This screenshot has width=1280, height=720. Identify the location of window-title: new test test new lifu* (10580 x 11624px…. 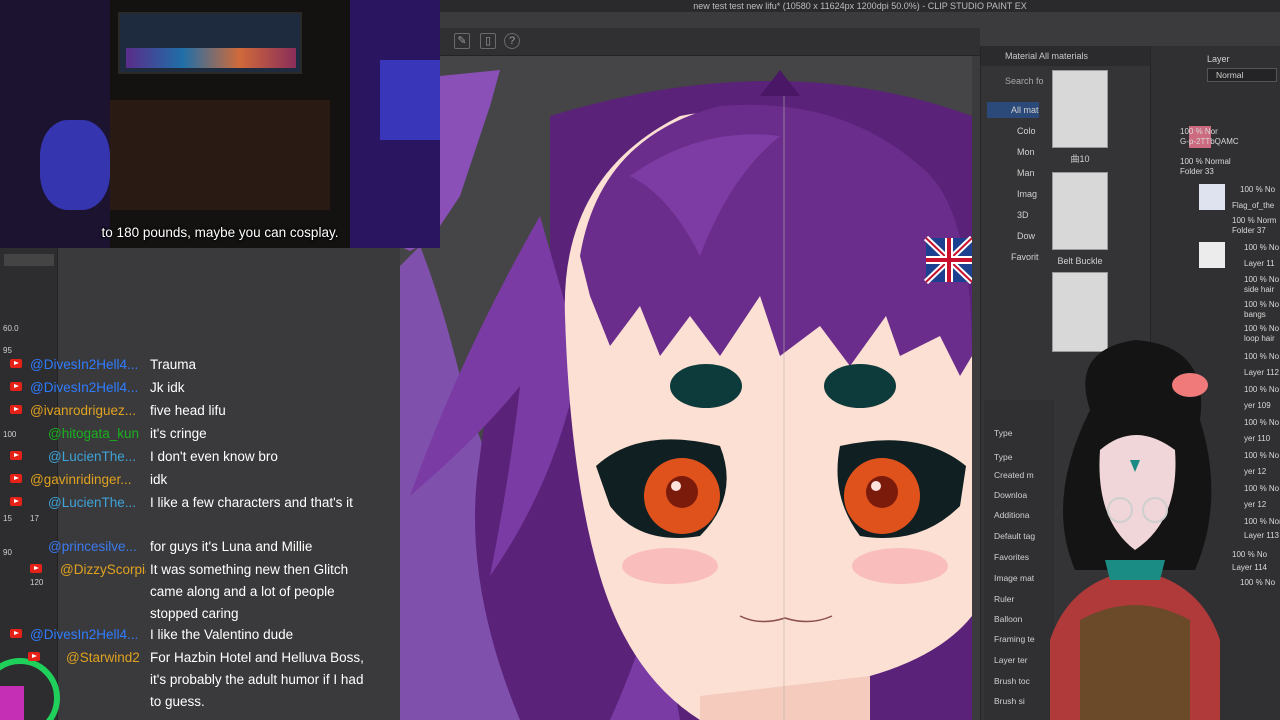
(860, 6).